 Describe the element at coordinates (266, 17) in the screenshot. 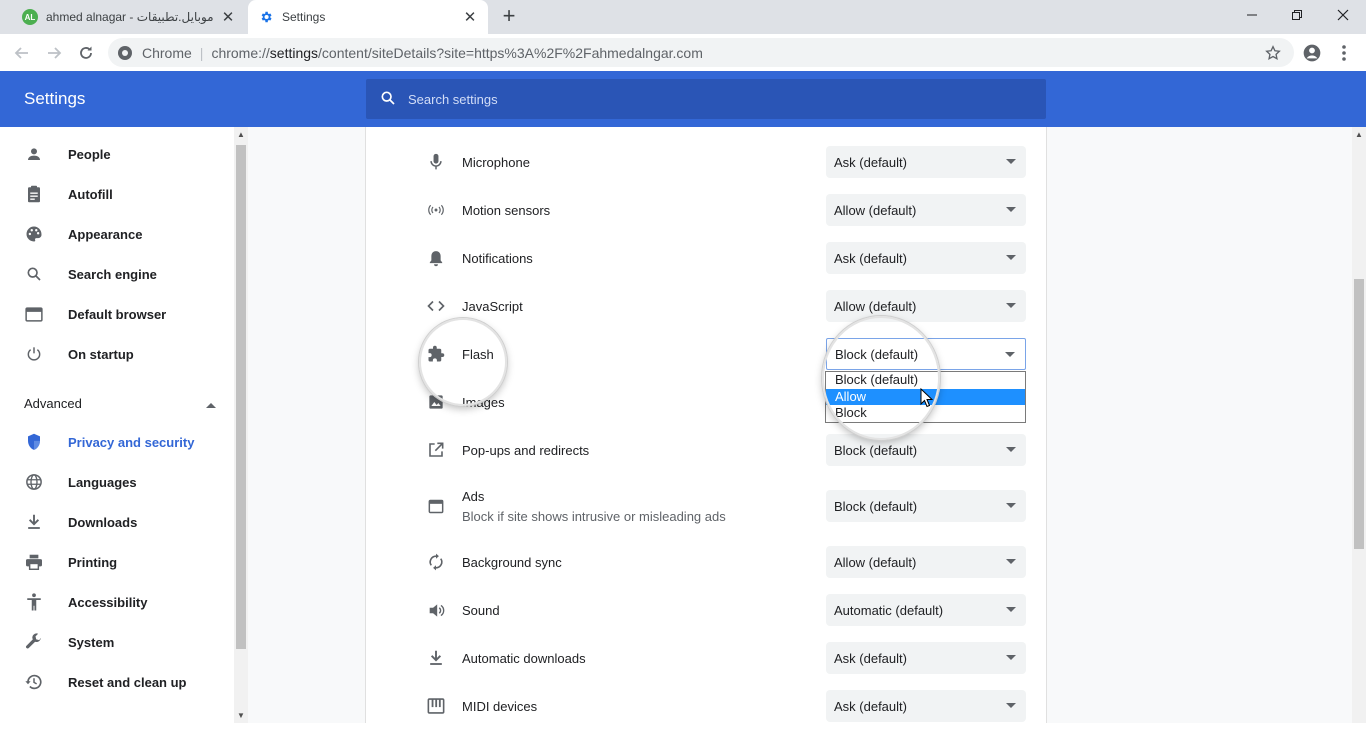

I see `gear-icon` at that location.